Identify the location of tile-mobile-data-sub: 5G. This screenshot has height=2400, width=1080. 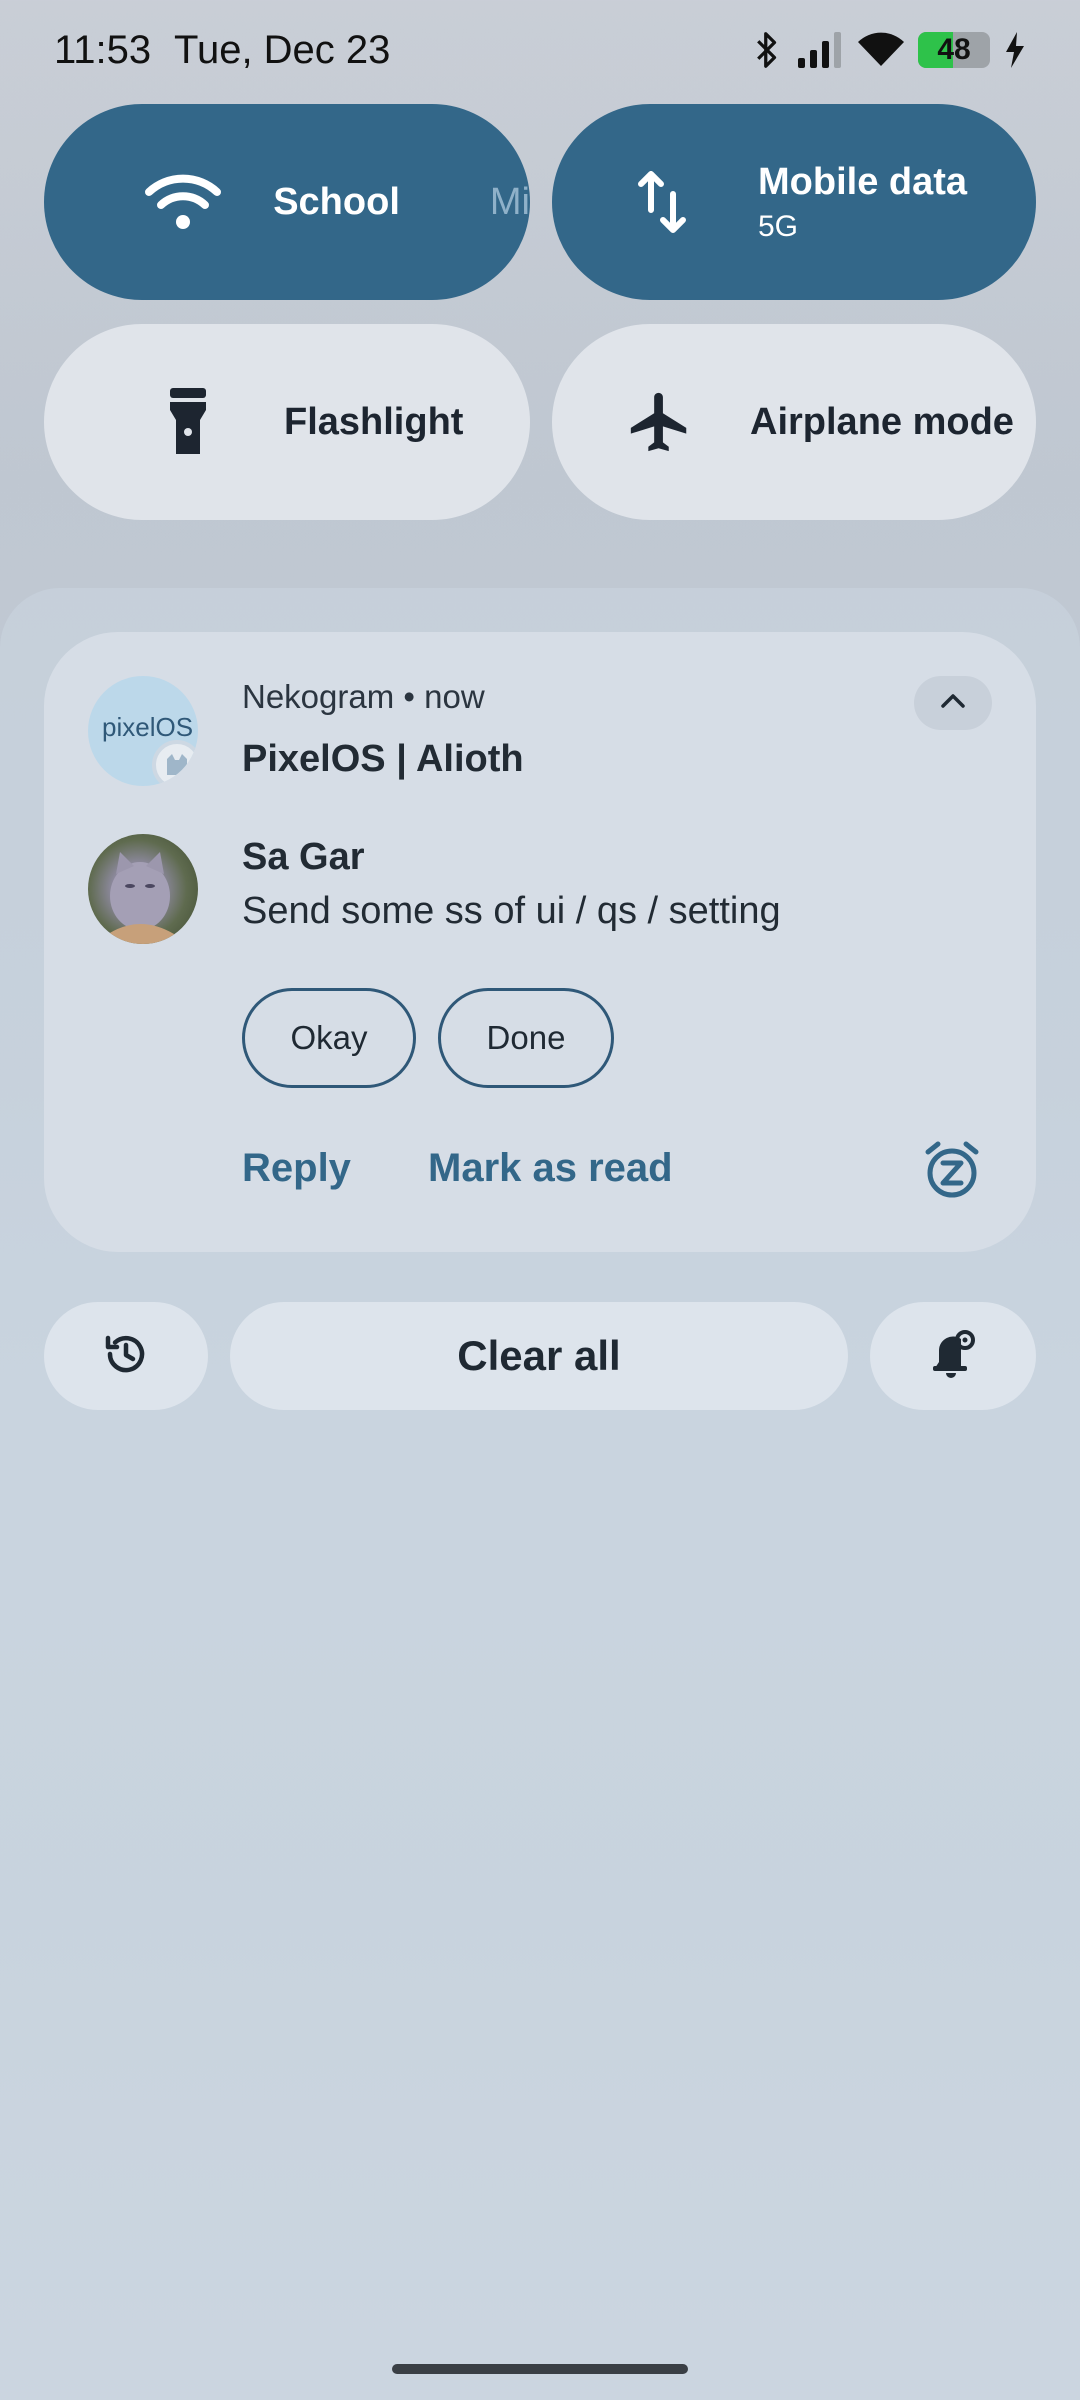
(778, 226).